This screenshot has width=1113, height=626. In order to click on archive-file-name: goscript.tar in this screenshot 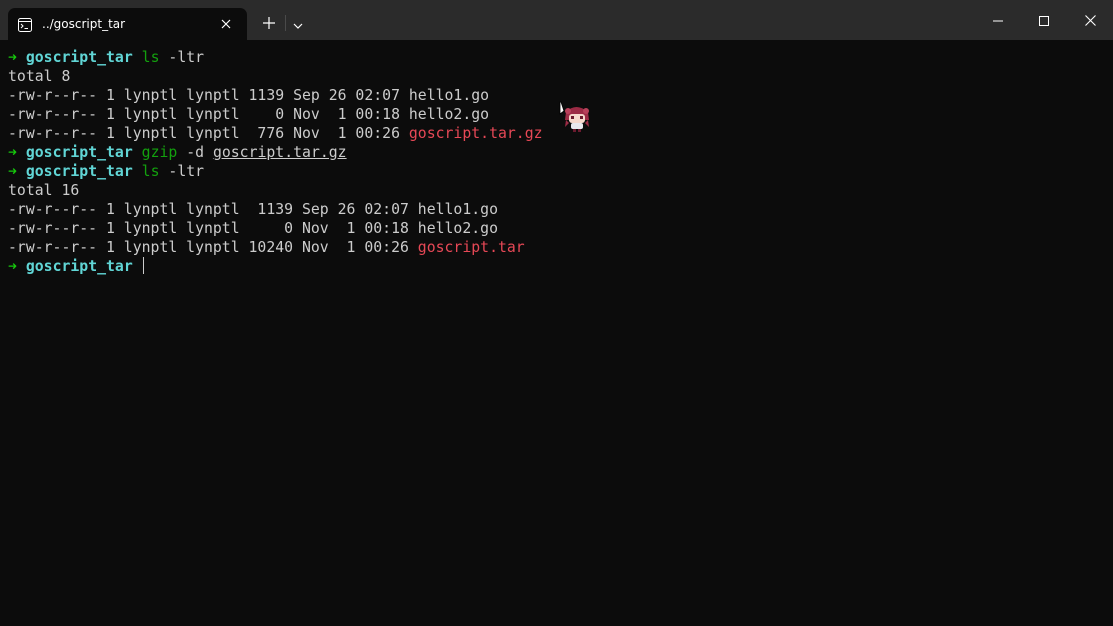, I will do `click(471, 247)`.